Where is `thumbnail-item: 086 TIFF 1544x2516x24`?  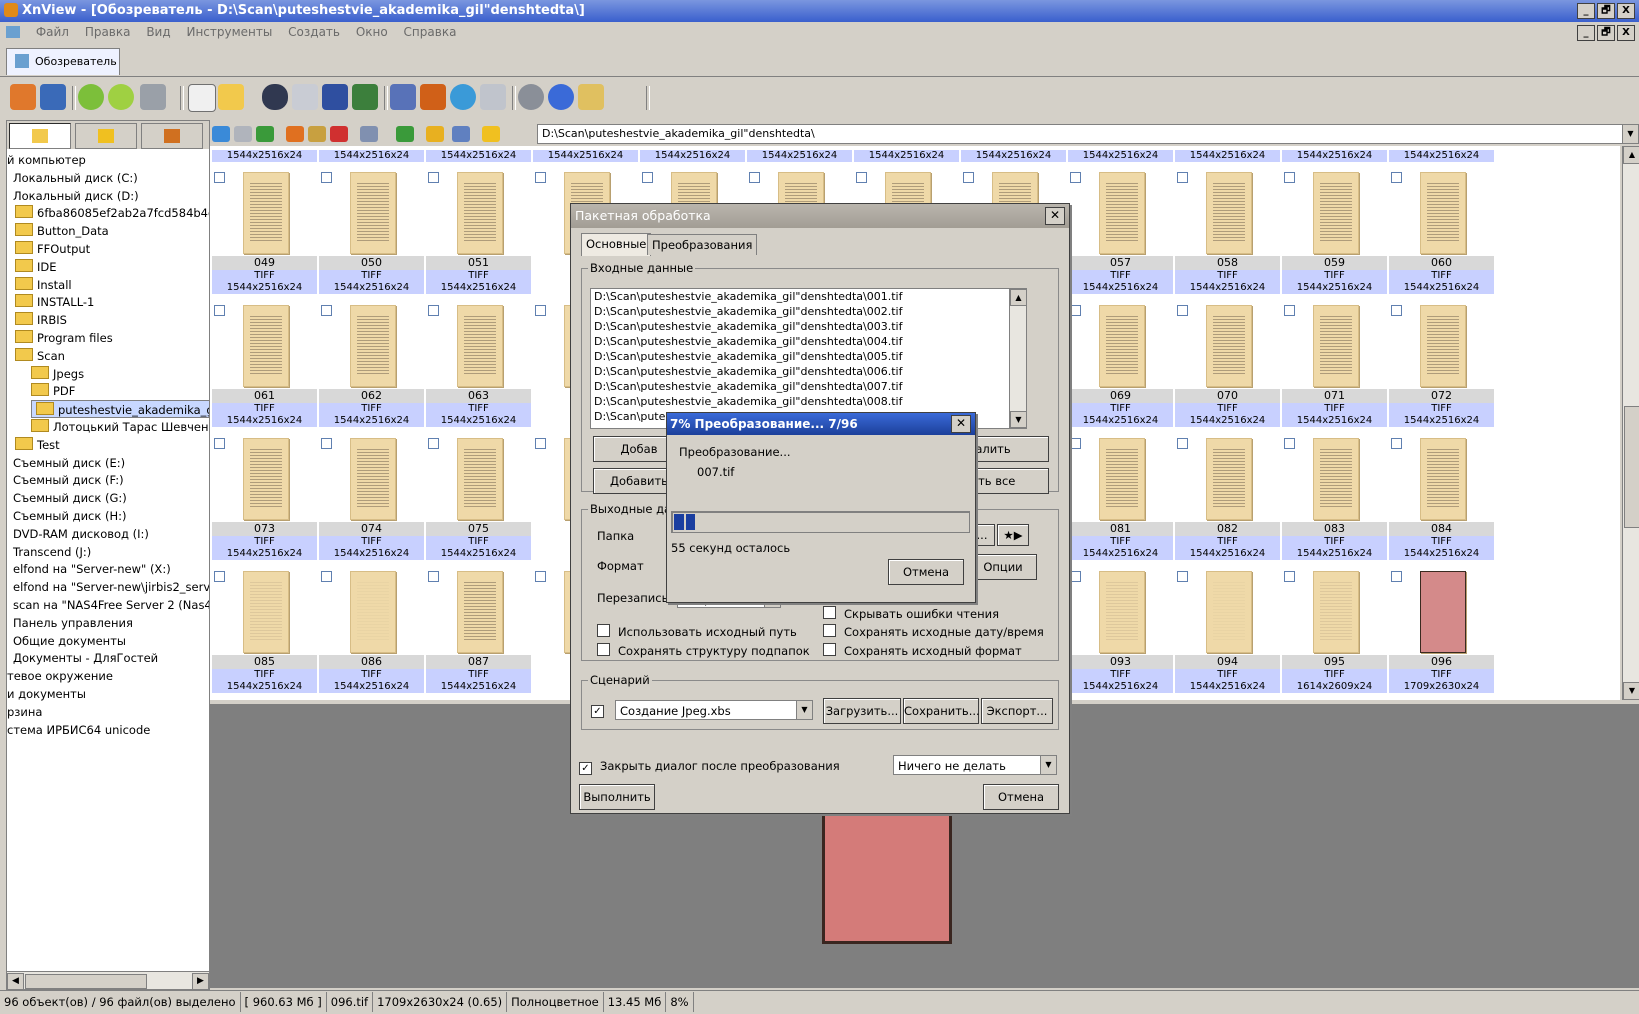 thumbnail-item: 086 TIFF 1544x2516x24 is located at coordinates (371, 633).